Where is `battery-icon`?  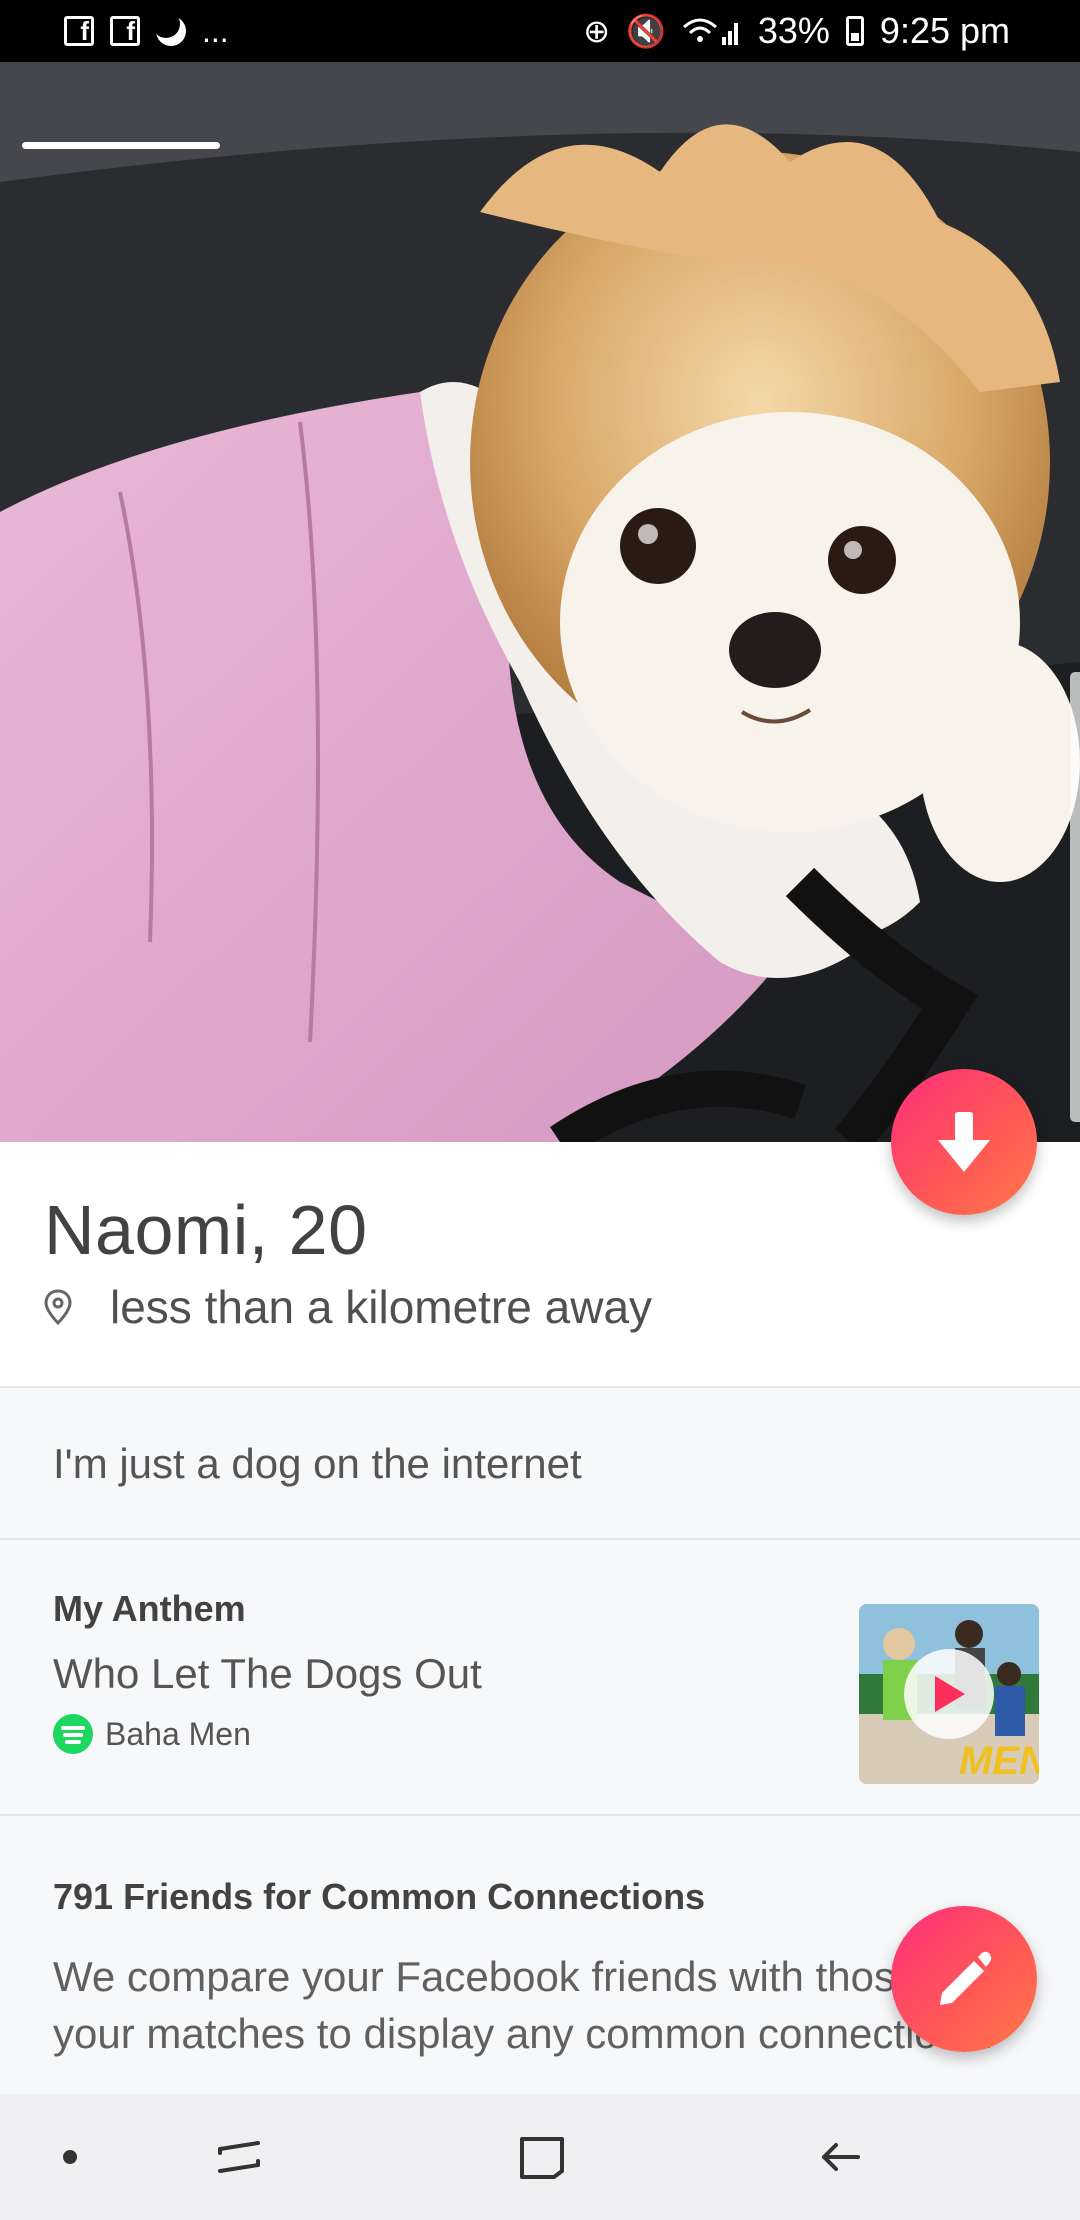 battery-icon is located at coordinates (854, 31).